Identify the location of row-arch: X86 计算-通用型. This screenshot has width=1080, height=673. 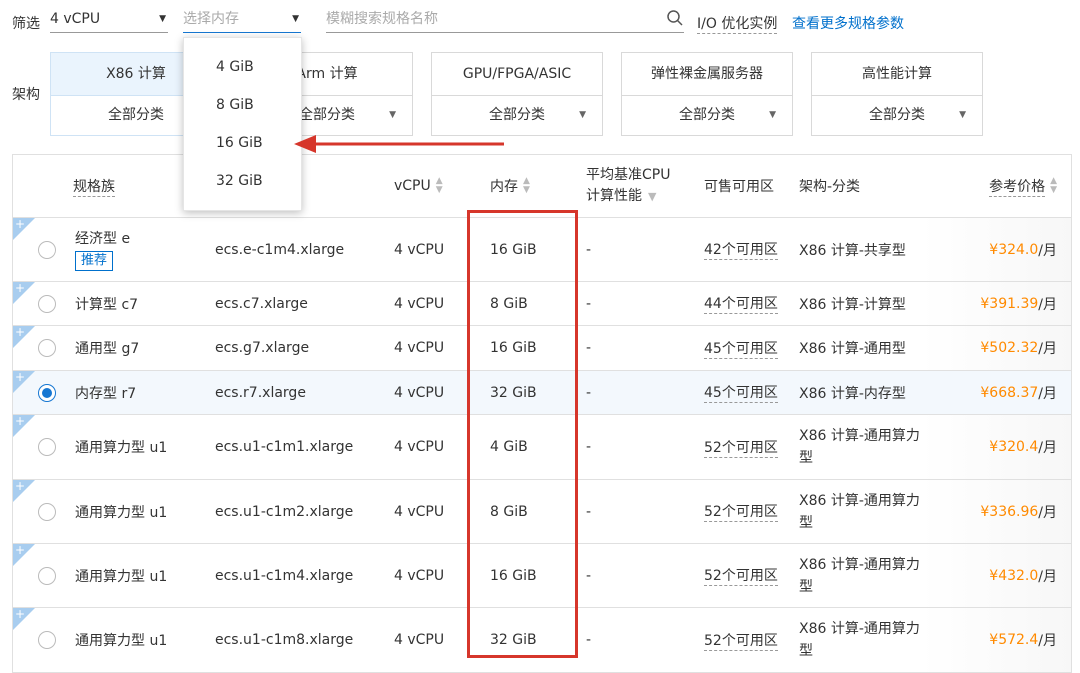
(852, 349).